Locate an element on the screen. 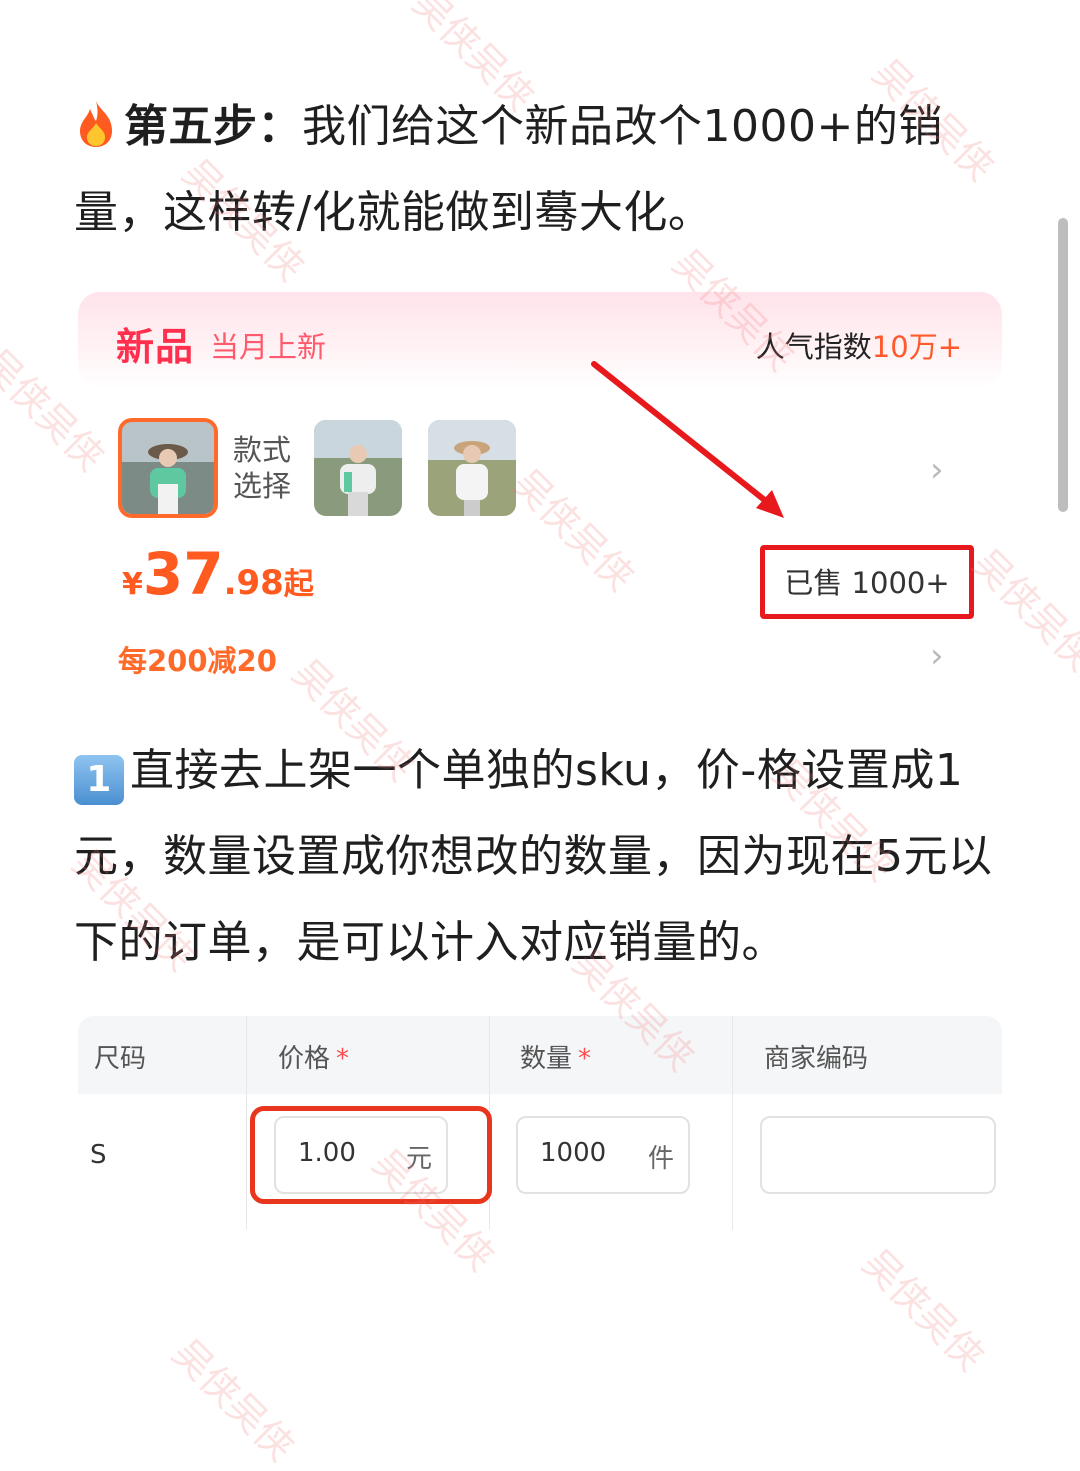 Image resolution: width=1080 pixels, height=1471 pixels. header-price-label: 价格 is located at coordinates (304, 1059).